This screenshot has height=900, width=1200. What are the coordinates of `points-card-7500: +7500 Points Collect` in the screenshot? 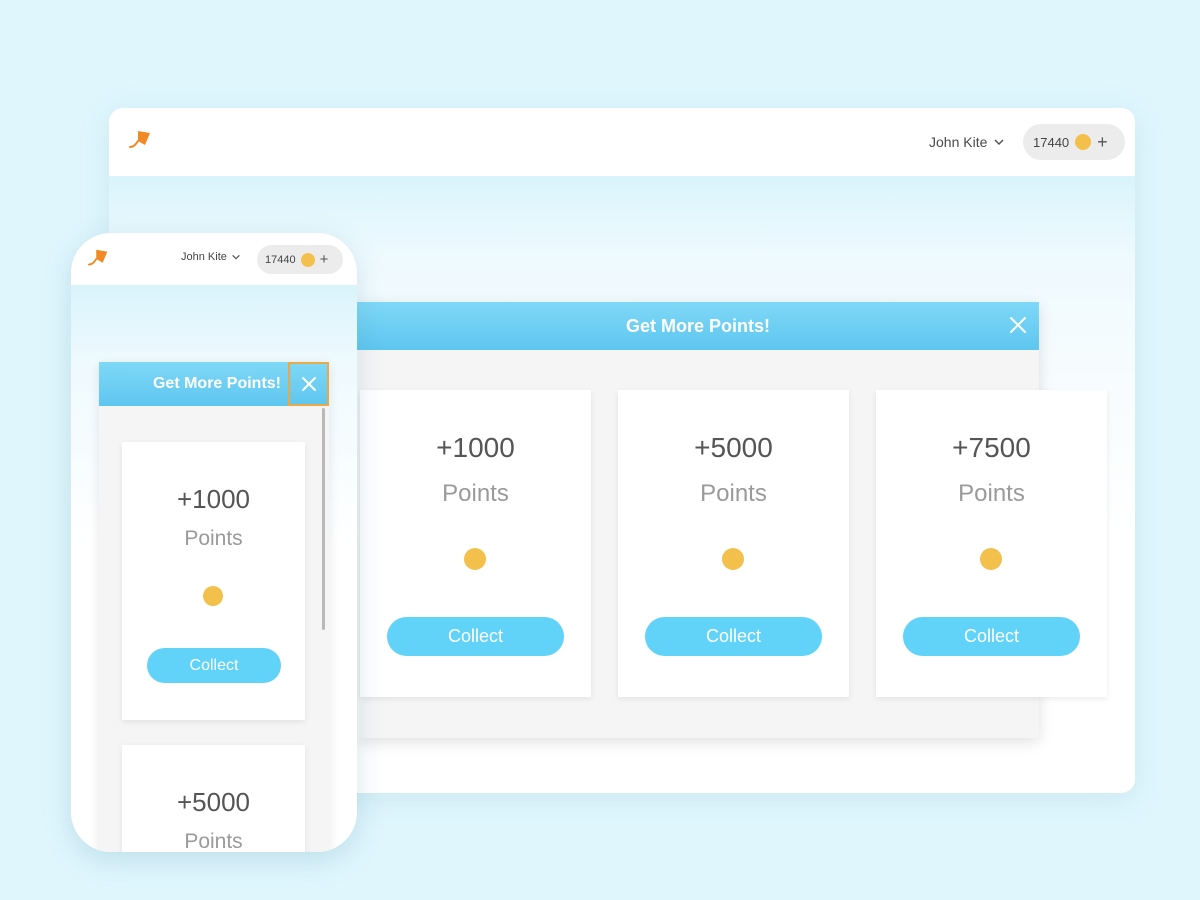 It's located at (991, 543).